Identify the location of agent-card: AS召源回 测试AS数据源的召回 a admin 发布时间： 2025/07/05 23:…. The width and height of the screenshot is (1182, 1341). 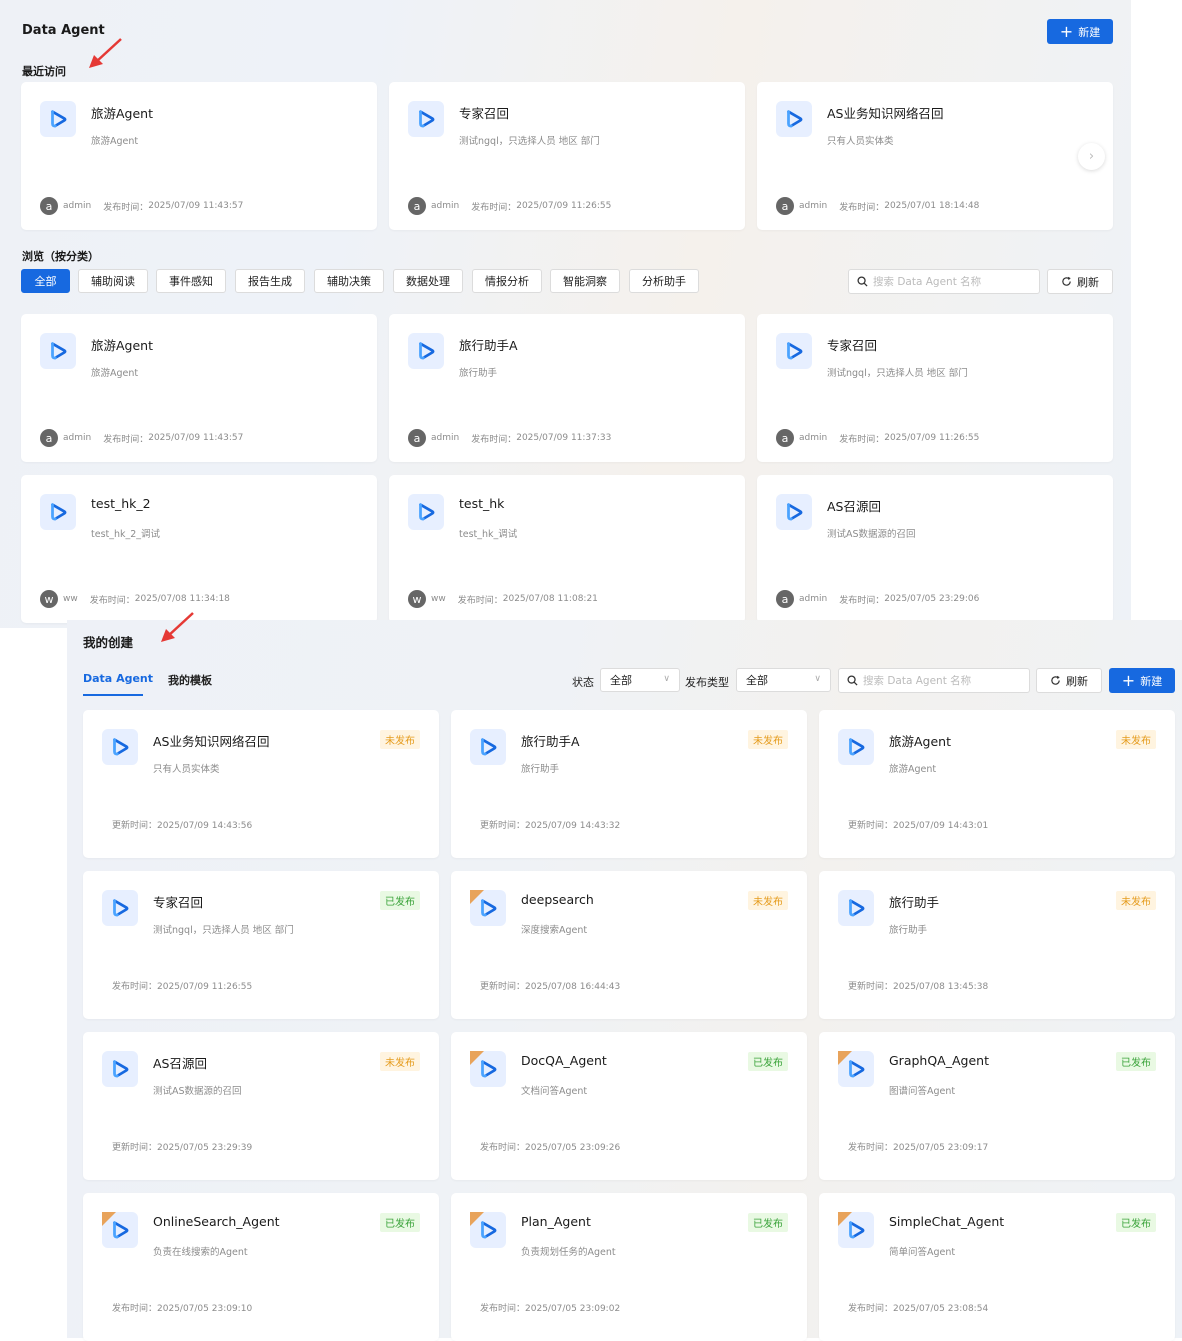
(935, 549).